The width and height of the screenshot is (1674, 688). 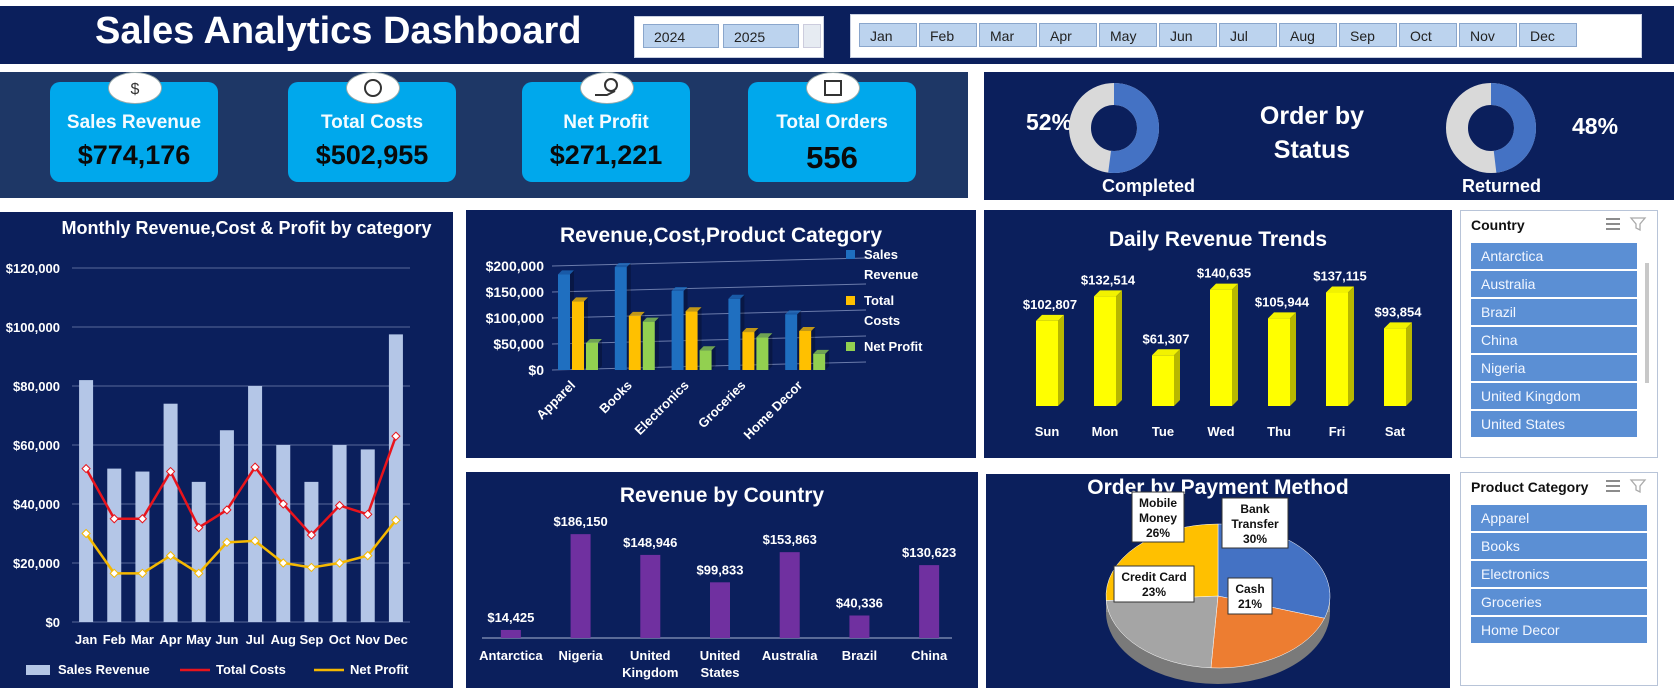 I want to click on year-2024-button: 2024, so click(x=681, y=36).